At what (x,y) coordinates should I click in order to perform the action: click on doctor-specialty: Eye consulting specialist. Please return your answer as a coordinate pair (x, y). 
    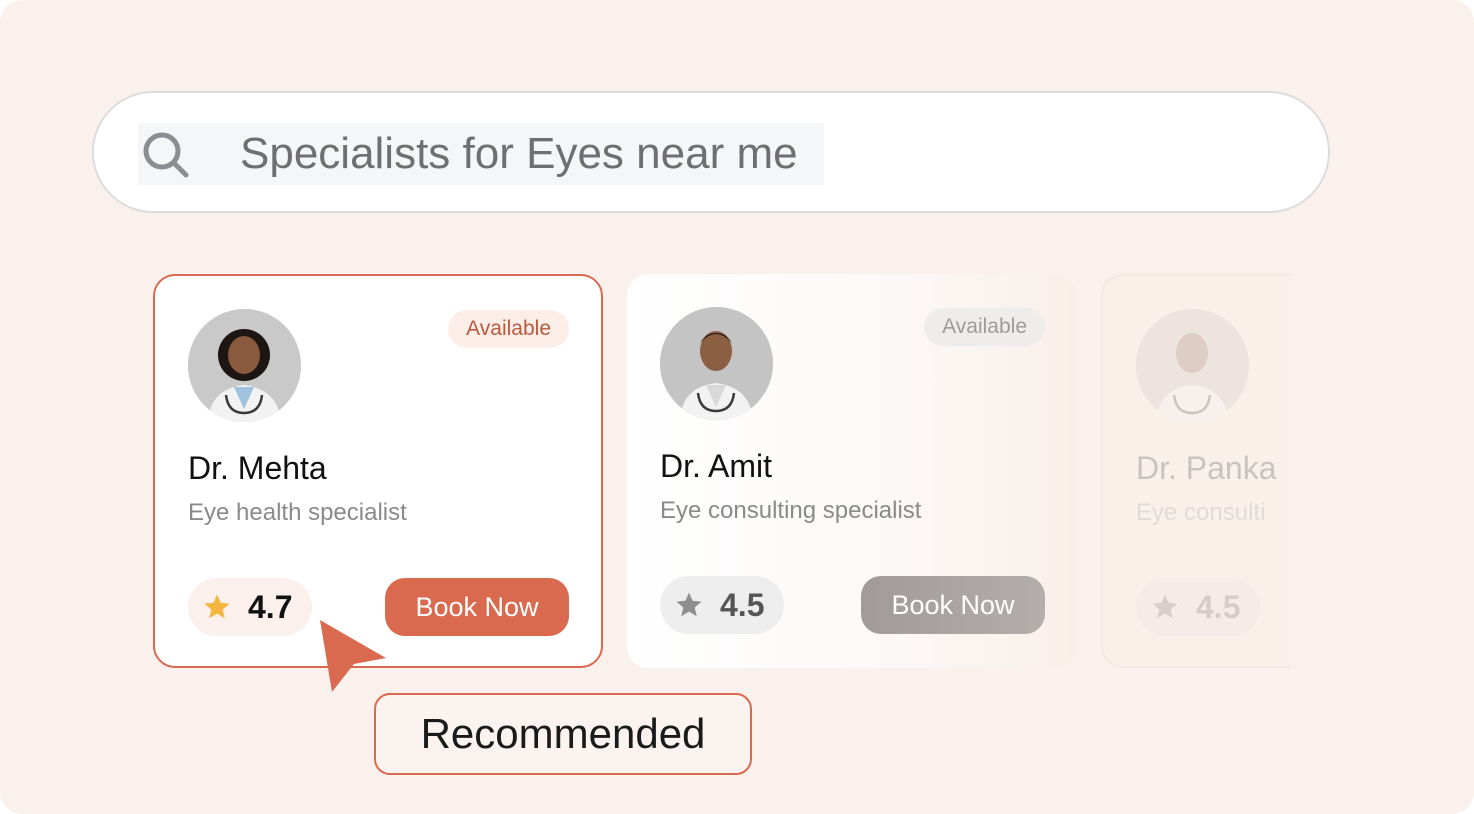
    Looking at the image, I should click on (791, 510).